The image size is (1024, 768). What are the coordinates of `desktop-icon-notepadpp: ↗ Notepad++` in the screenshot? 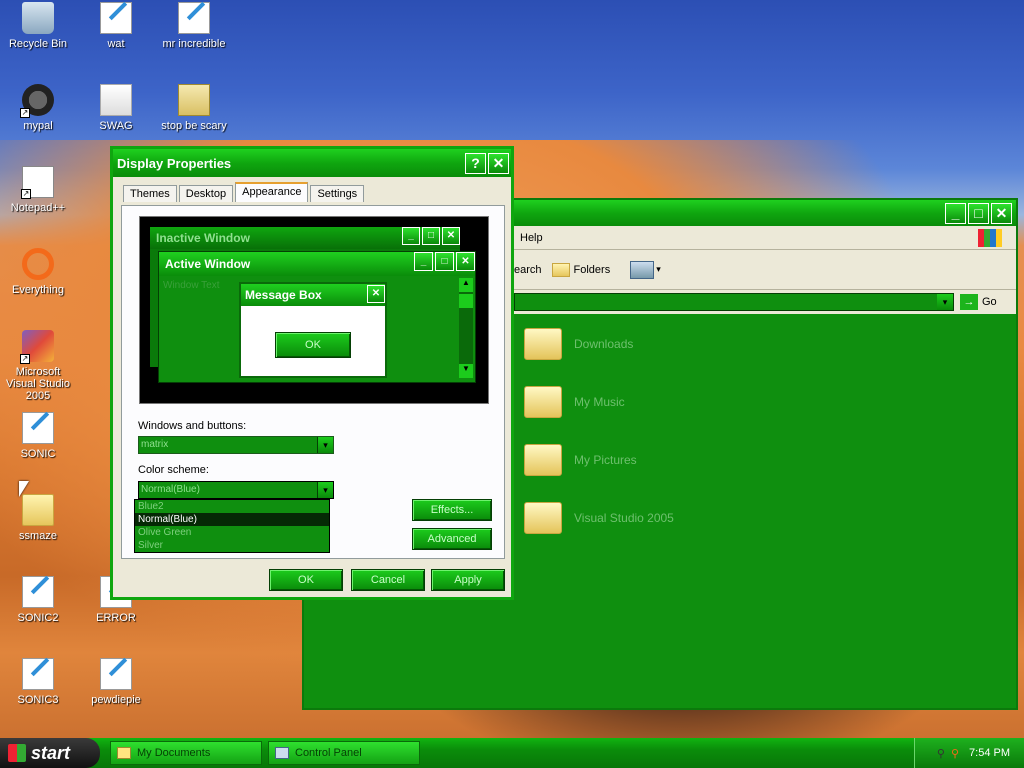 It's located at (38, 190).